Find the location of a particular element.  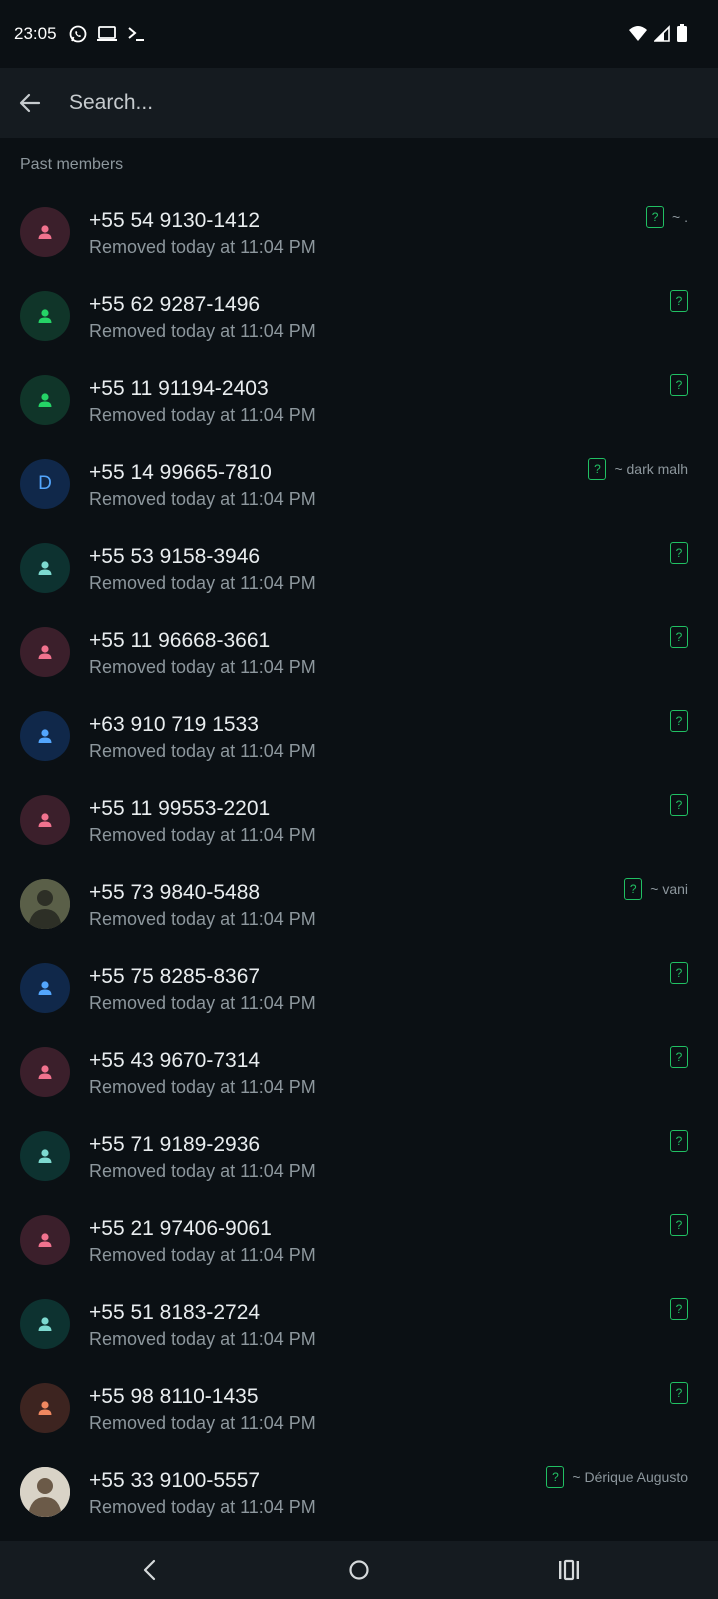

member-phone: +55 11 96668-3661 is located at coordinates (180, 640).